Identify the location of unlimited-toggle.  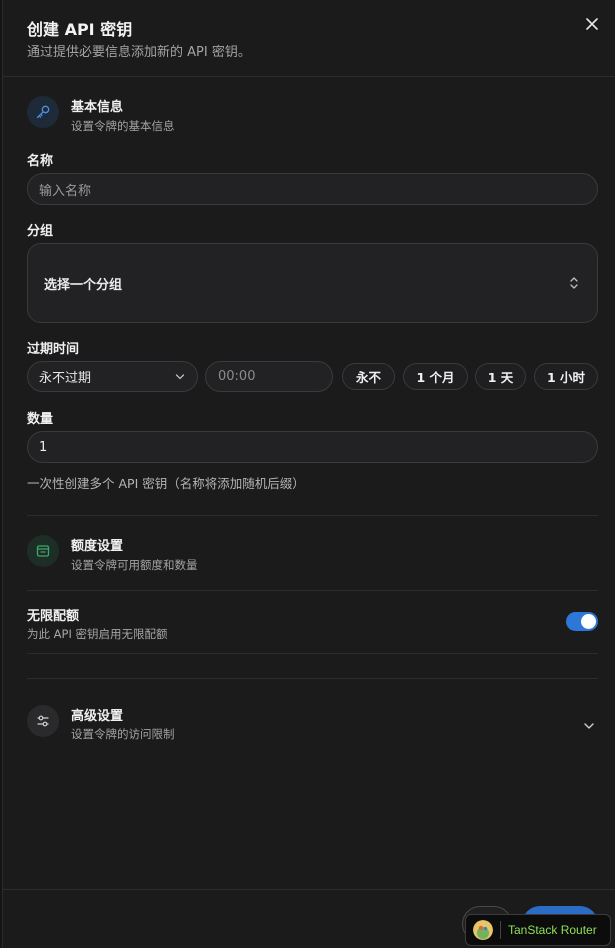
(582, 621).